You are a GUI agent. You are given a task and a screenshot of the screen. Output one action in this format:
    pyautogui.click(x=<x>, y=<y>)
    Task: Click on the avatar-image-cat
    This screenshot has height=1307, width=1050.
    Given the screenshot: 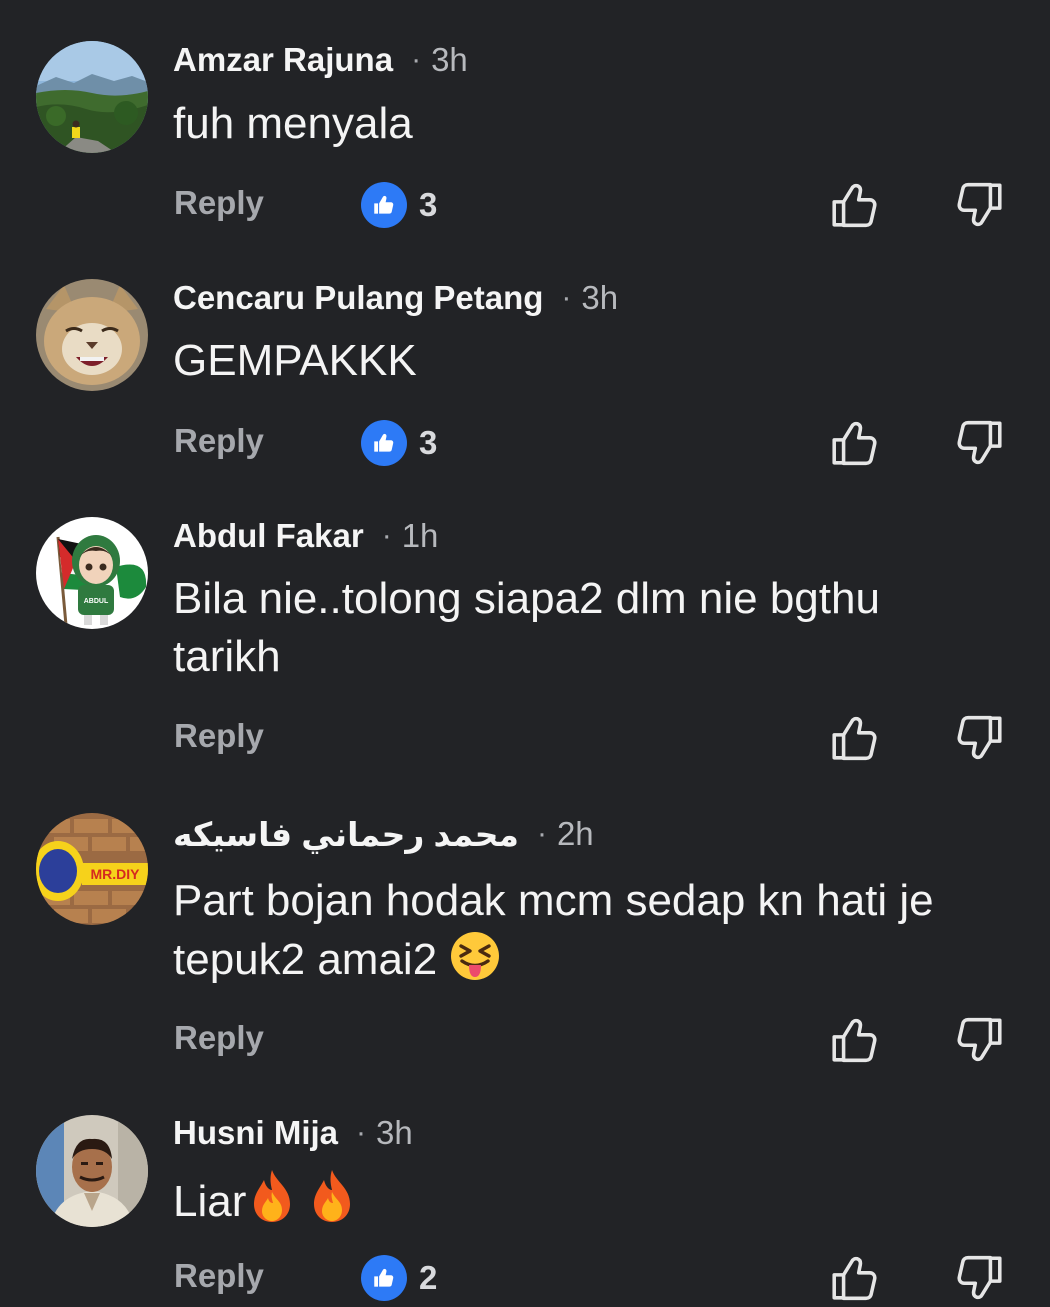 What is the action you would take?
    pyautogui.click(x=92, y=335)
    